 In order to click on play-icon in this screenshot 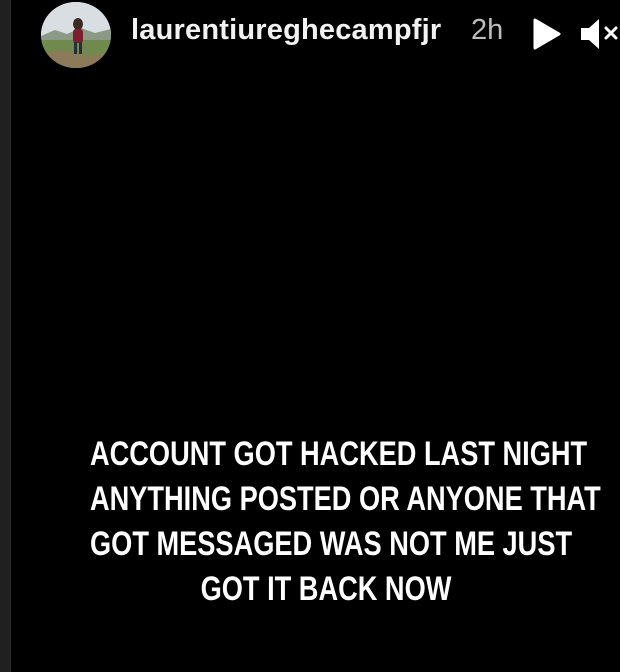, I will do `click(547, 34)`.